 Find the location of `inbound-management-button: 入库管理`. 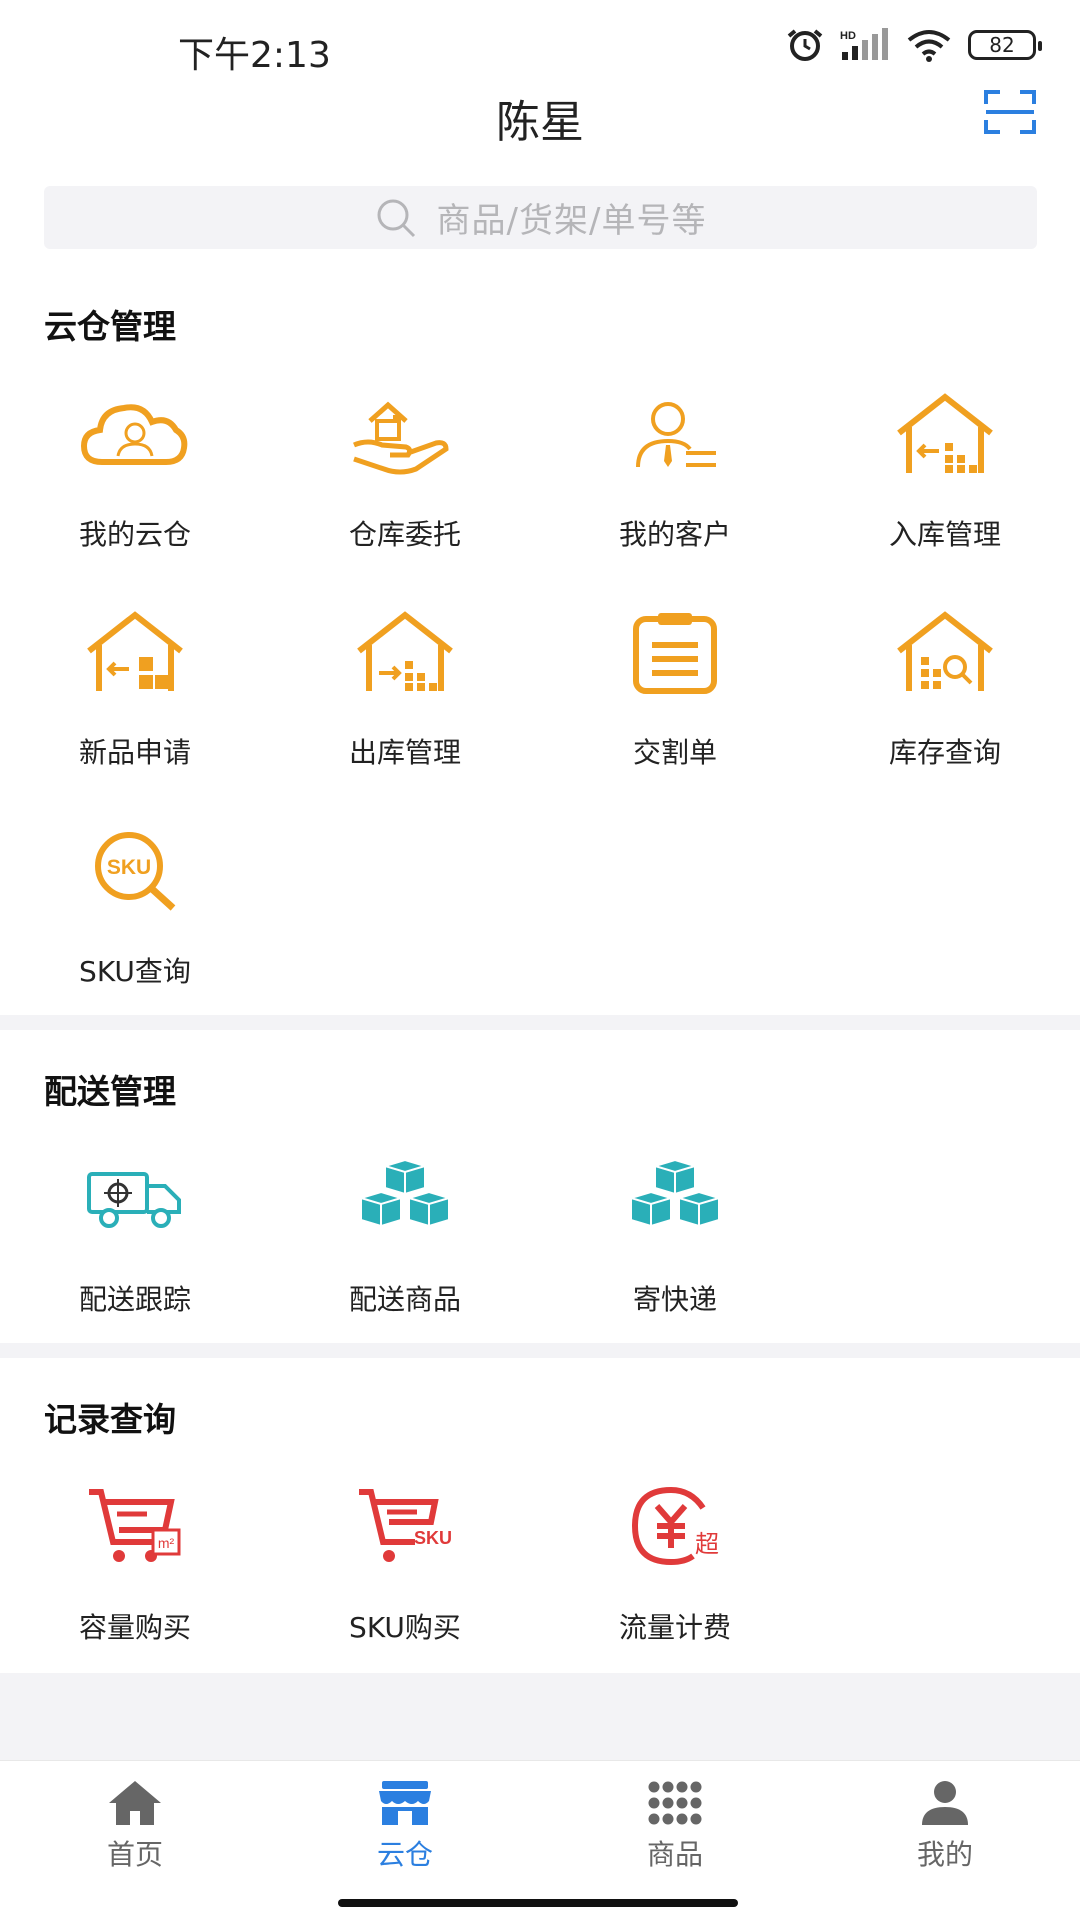

inbound-management-button: 入库管理 is located at coordinates (945, 469).